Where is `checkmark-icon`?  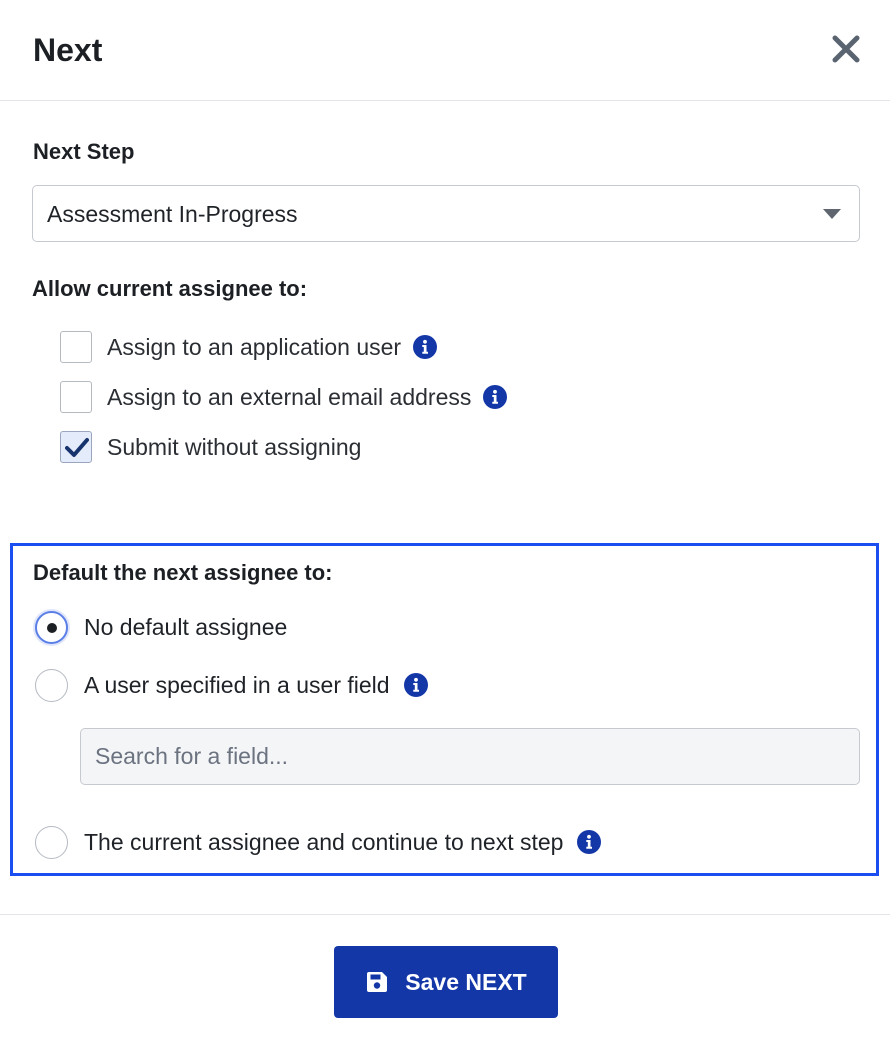 checkmark-icon is located at coordinates (77, 447).